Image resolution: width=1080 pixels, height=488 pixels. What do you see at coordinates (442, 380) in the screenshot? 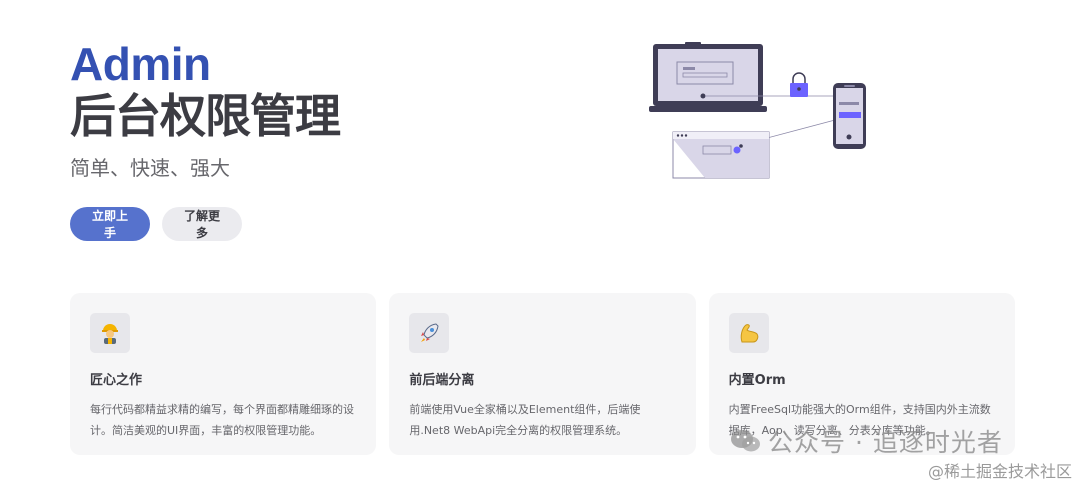
I see `feature-title: 前后端分离` at bounding box center [442, 380].